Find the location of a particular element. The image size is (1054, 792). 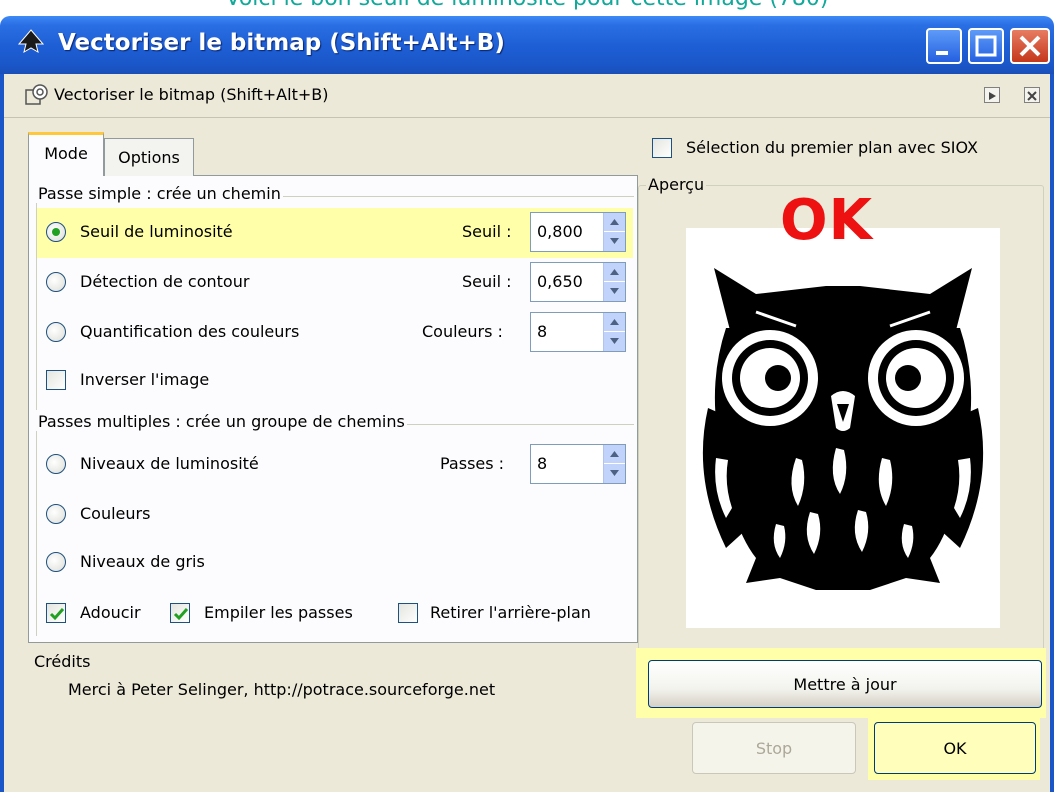

edge-threshold-label: Seuil : is located at coordinates (487, 281).